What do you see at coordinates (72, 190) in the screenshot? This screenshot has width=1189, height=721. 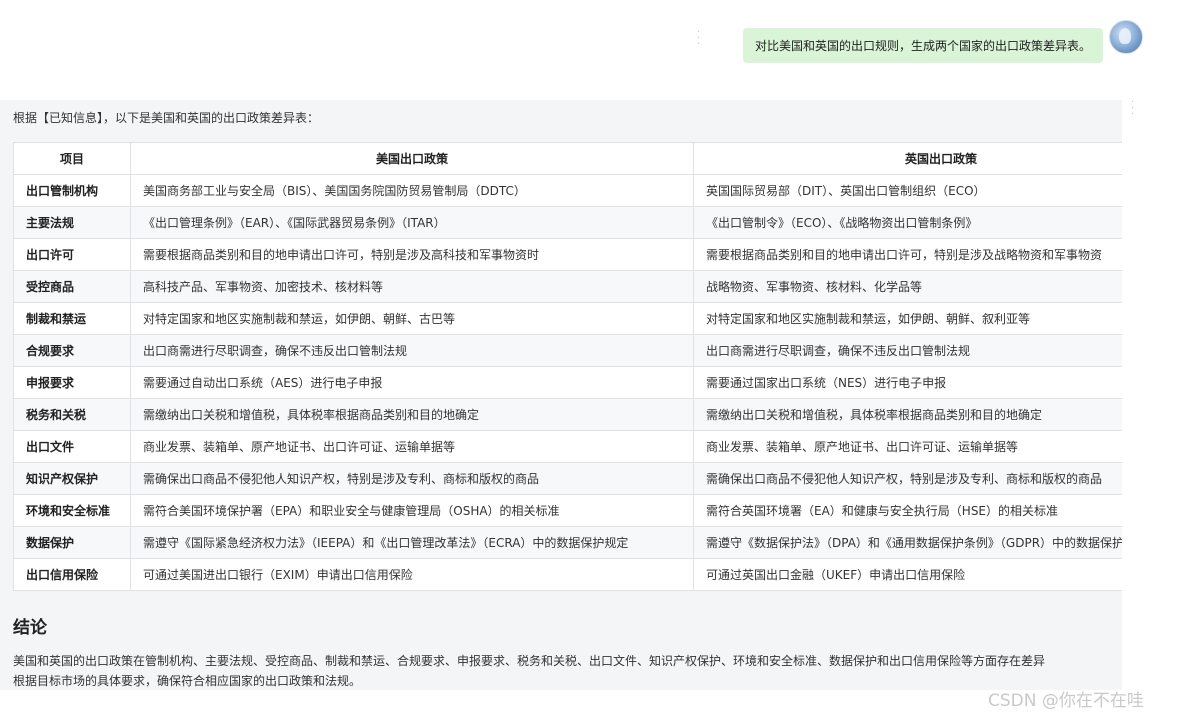 I see `row-label-cell: 出口管制机构` at bounding box center [72, 190].